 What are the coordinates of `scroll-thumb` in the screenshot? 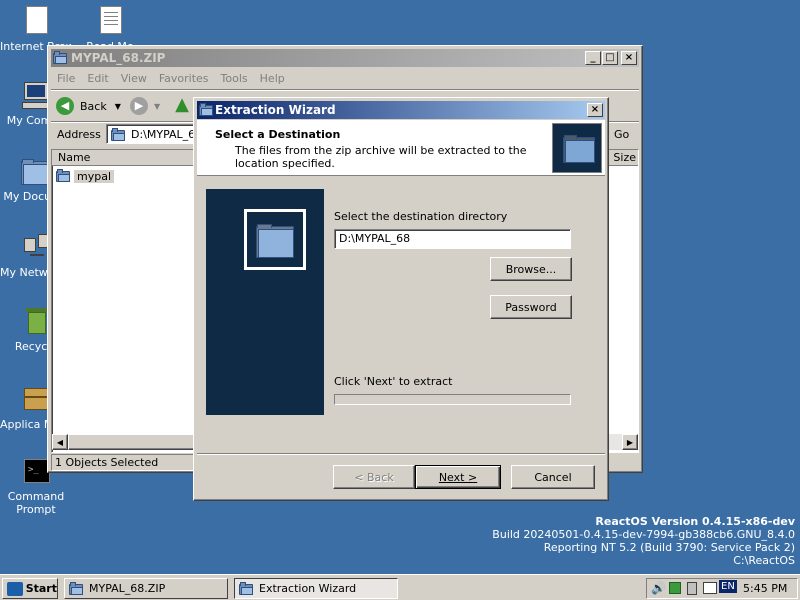 It's located at (133, 442).